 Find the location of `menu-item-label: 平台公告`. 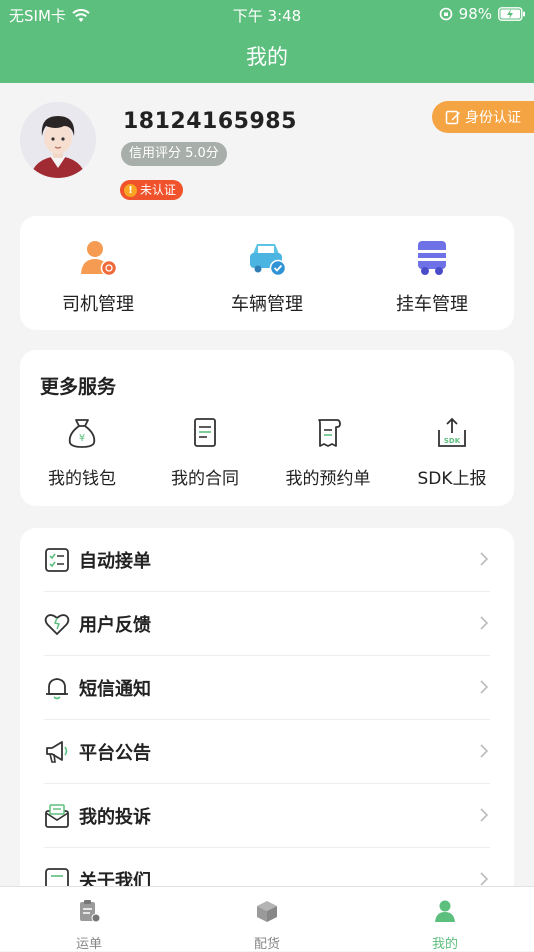

menu-item-label: 平台公告 is located at coordinates (115, 753).